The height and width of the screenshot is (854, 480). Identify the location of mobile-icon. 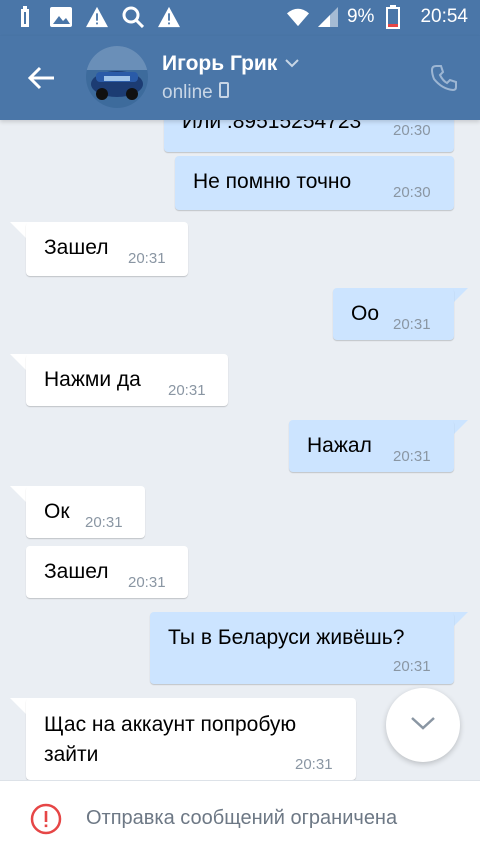
(223, 93).